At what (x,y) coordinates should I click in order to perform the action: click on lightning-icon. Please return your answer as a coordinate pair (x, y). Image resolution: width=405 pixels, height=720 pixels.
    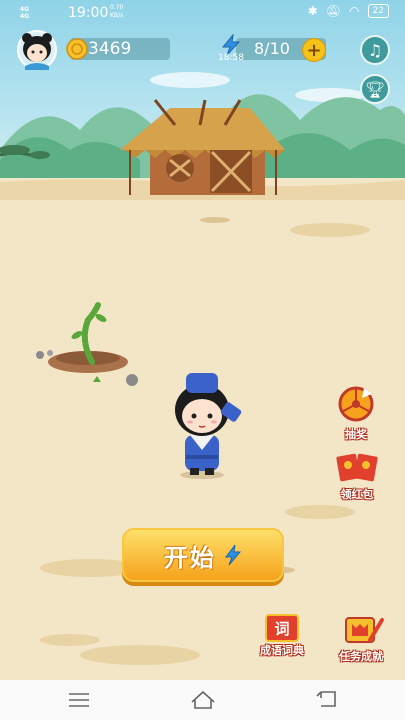
    Looking at the image, I should click on (233, 555).